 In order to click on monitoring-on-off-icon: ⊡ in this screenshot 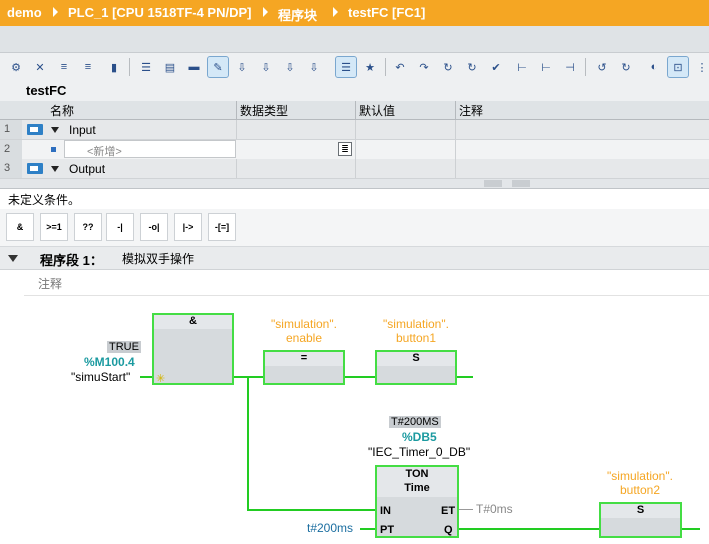, I will do `click(678, 67)`.